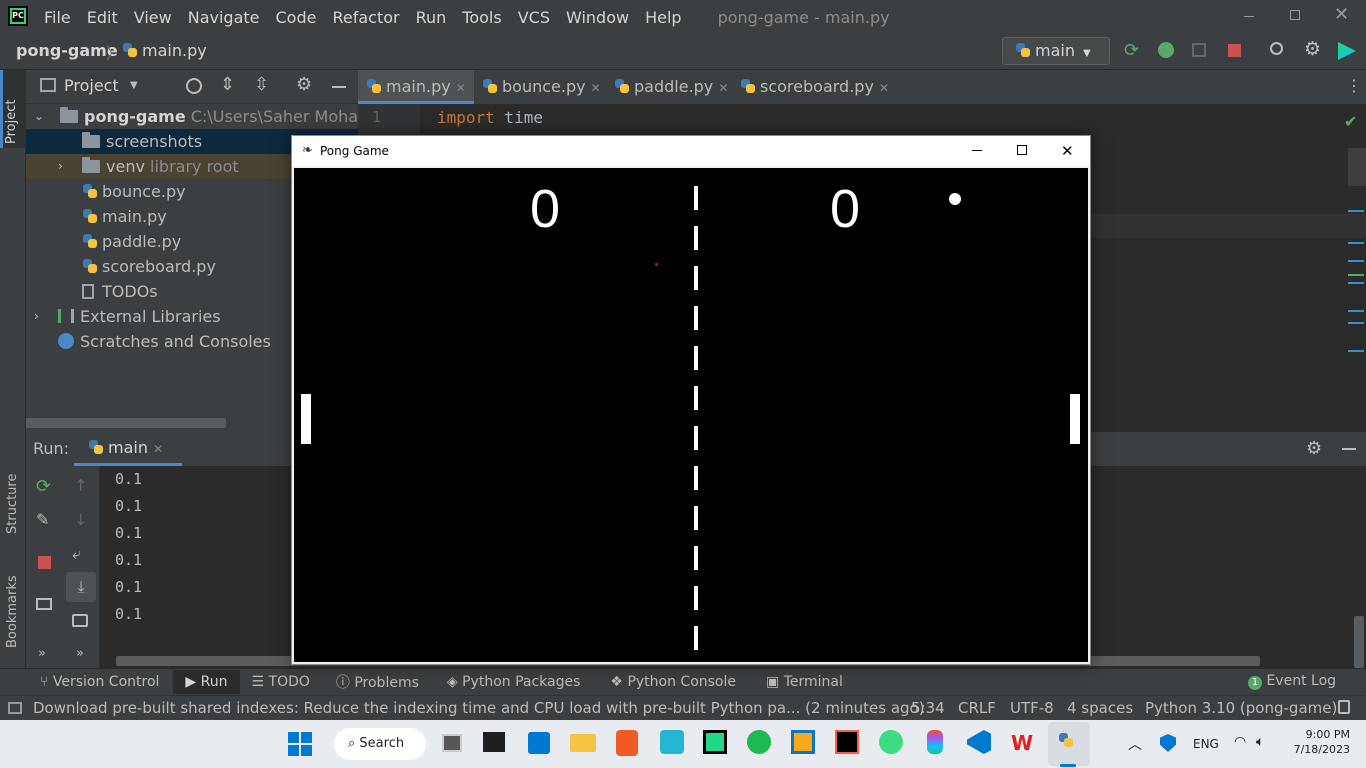  Describe the element at coordinates (1166, 50) in the screenshot. I see `debug-icon` at that location.